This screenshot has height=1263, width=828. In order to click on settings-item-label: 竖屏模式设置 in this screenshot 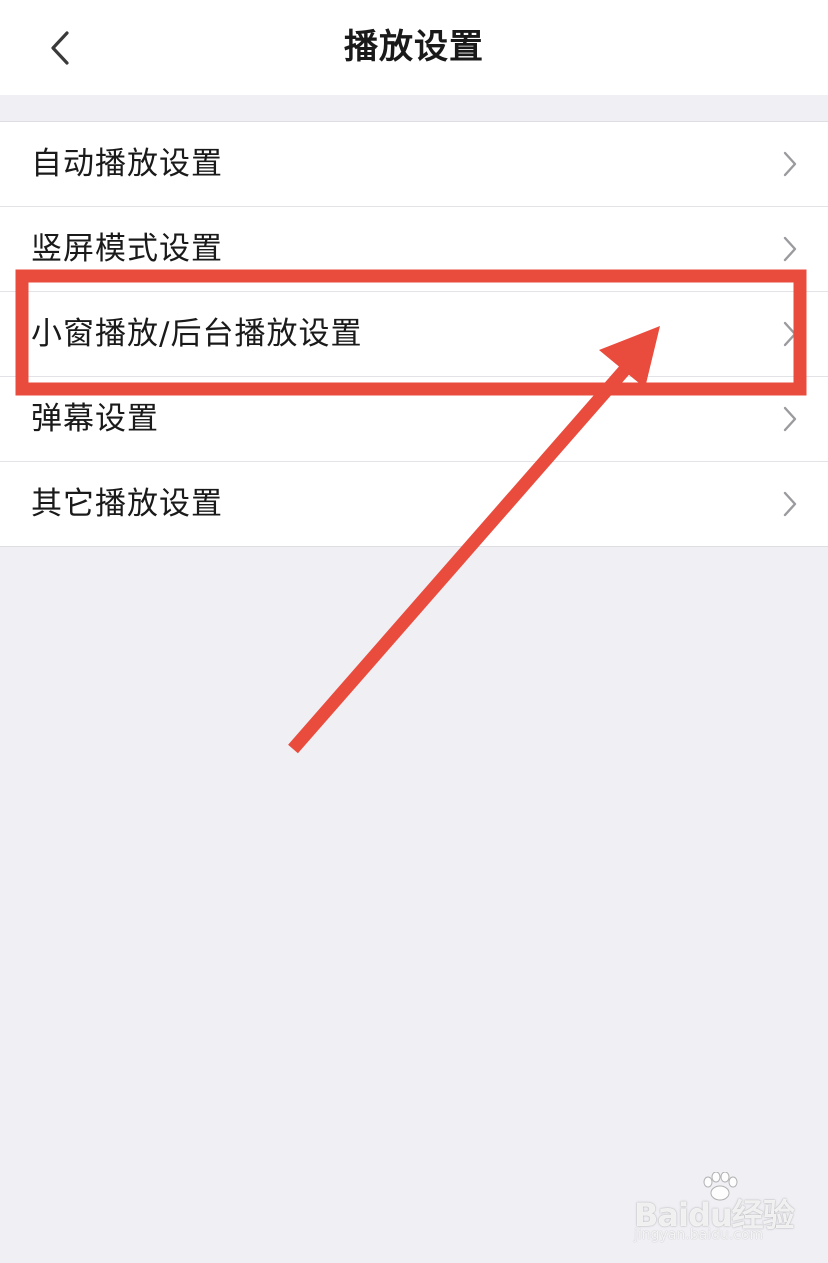, I will do `click(127, 249)`.